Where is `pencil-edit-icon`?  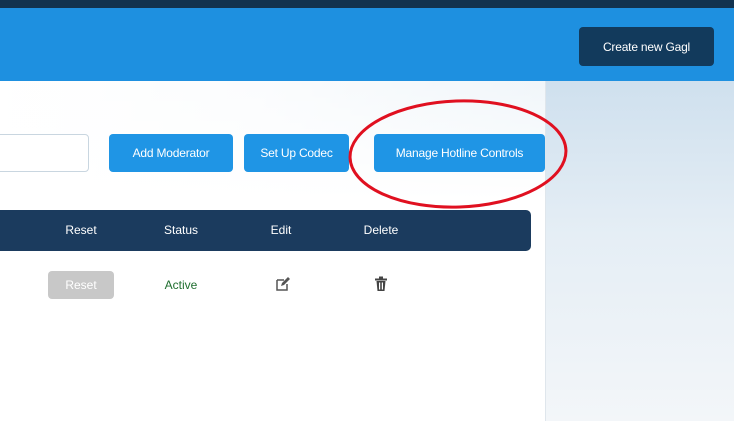 pencil-edit-icon is located at coordinates (283, 284).